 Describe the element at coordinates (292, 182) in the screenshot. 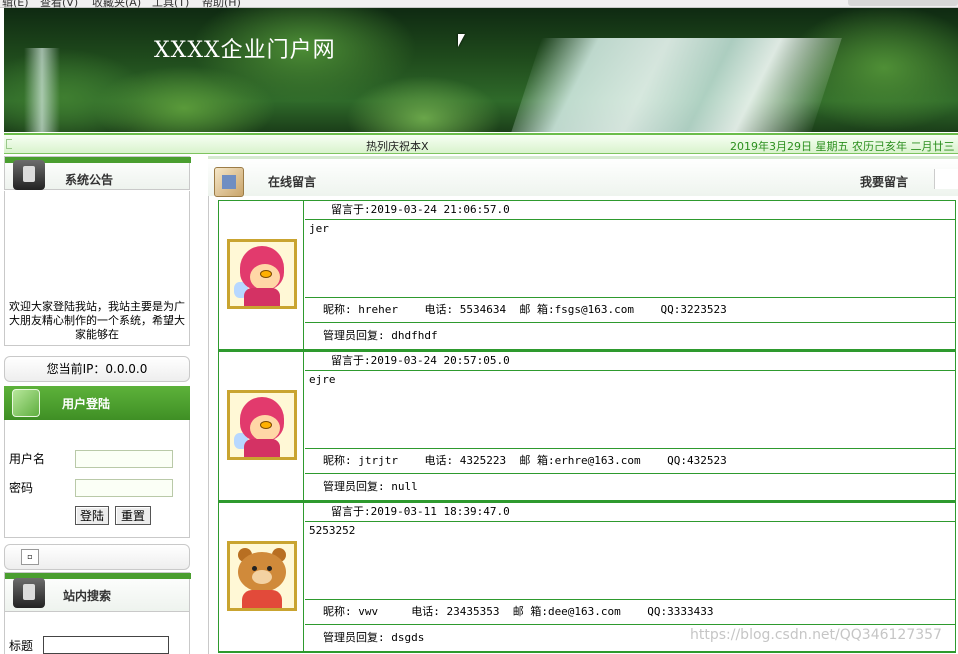

I see `guestbook-title: 在线留言` at that location.